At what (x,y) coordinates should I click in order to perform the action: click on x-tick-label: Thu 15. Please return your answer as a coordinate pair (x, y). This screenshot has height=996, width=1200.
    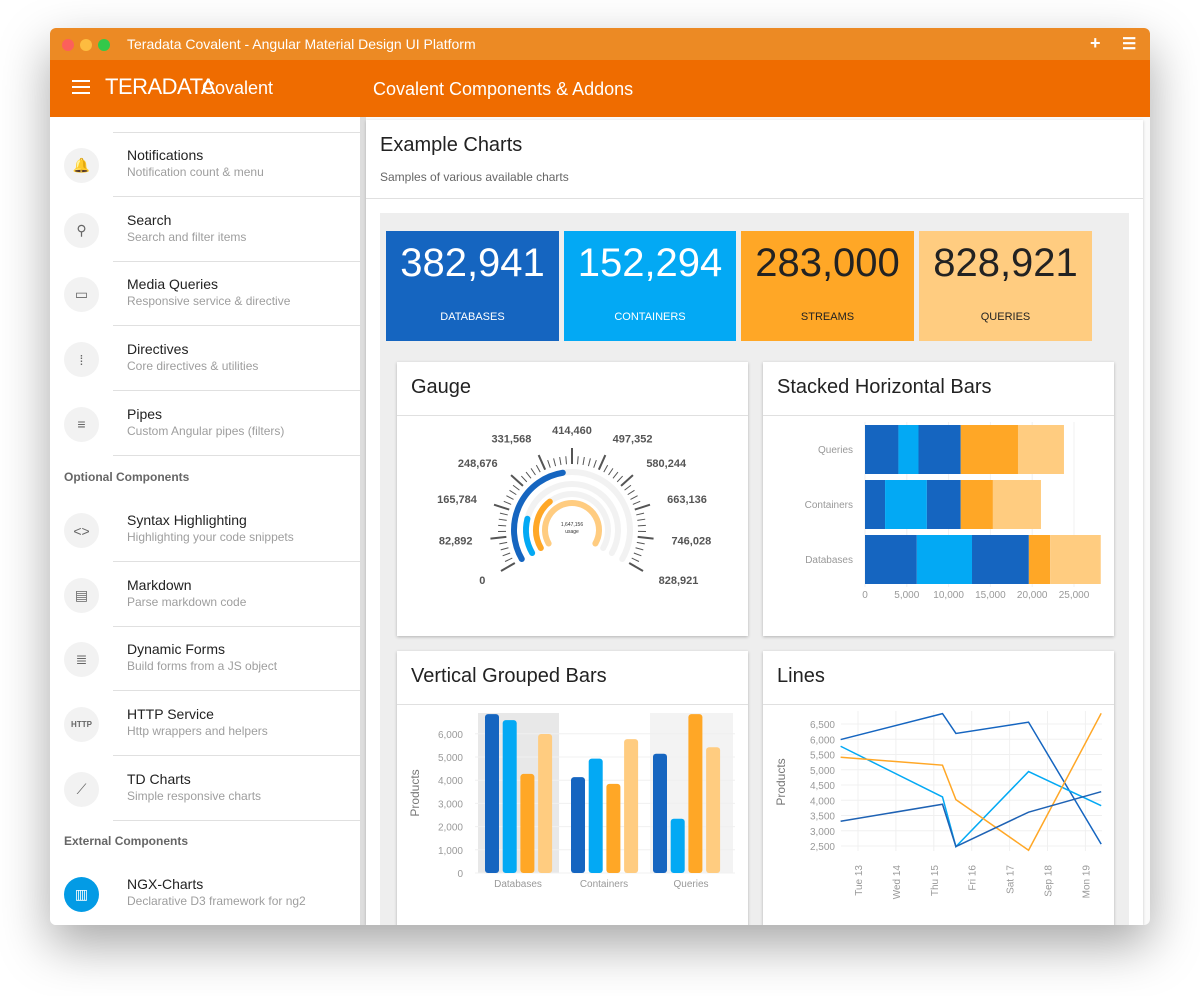
    Looking at the image, I should click on (935, 881).